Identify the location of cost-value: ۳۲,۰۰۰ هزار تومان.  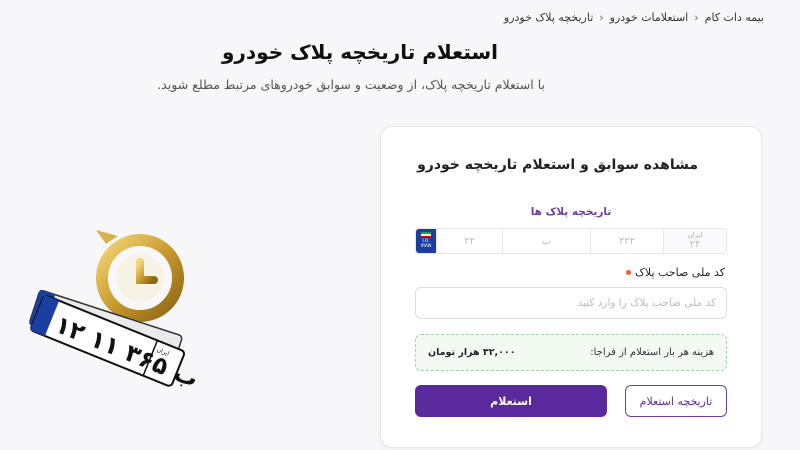
(472, 352).